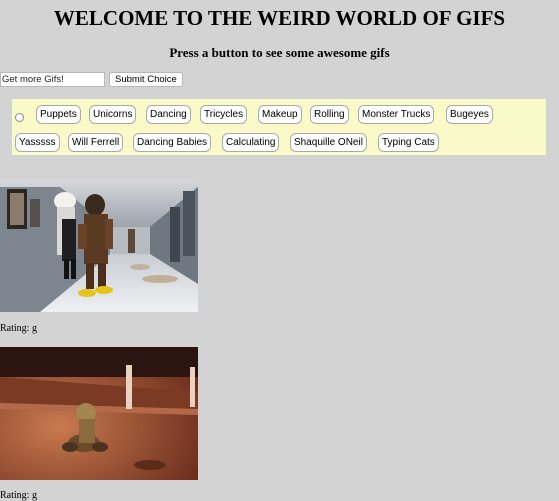 This screenshot has height=501, width=559. I want to click on topic-button-bugeyes: Bugeyes, so click(469, 114).